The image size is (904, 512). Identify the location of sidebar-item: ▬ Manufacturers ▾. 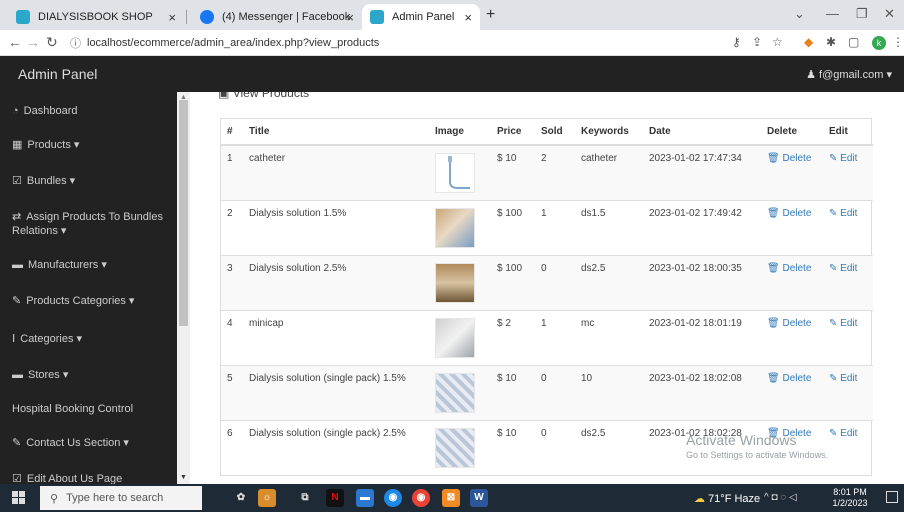
(92, 265).